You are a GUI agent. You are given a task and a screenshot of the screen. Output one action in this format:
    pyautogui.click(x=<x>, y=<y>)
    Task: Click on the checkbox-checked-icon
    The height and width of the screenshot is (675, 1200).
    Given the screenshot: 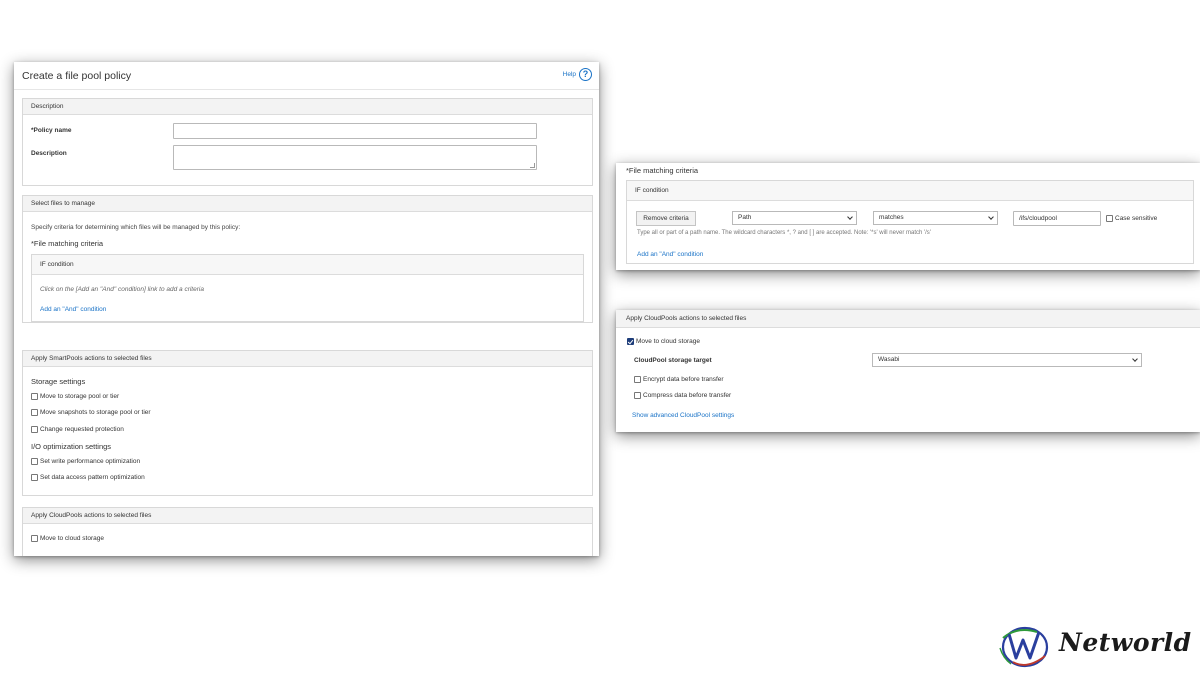 What is the action you would take?
    pyautogui.click(x=630, y=341)
    